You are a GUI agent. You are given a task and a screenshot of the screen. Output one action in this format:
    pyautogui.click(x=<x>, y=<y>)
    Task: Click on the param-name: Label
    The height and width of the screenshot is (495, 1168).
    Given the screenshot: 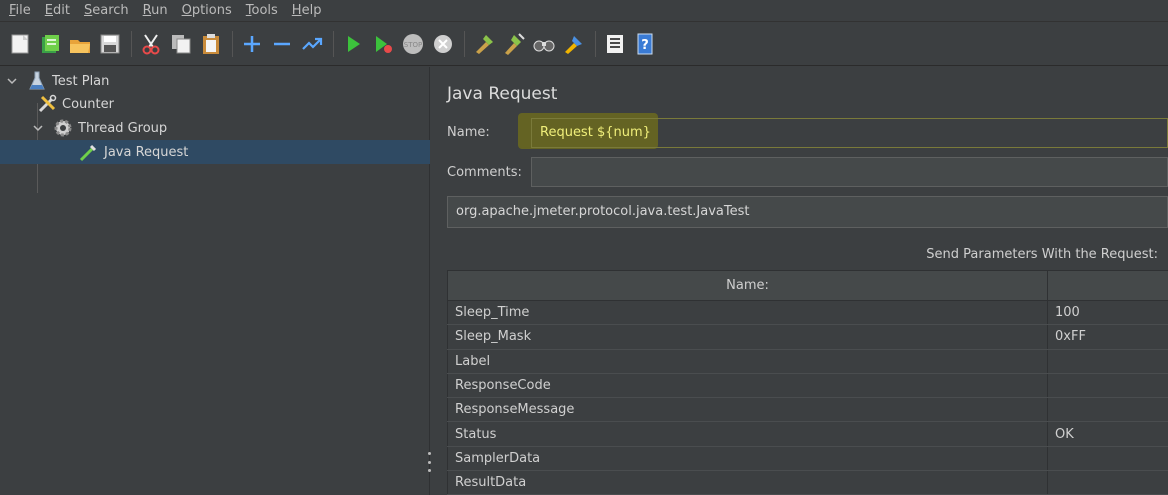 What is the action you would take?
    pyautogui.click(x=747, y=361)
    